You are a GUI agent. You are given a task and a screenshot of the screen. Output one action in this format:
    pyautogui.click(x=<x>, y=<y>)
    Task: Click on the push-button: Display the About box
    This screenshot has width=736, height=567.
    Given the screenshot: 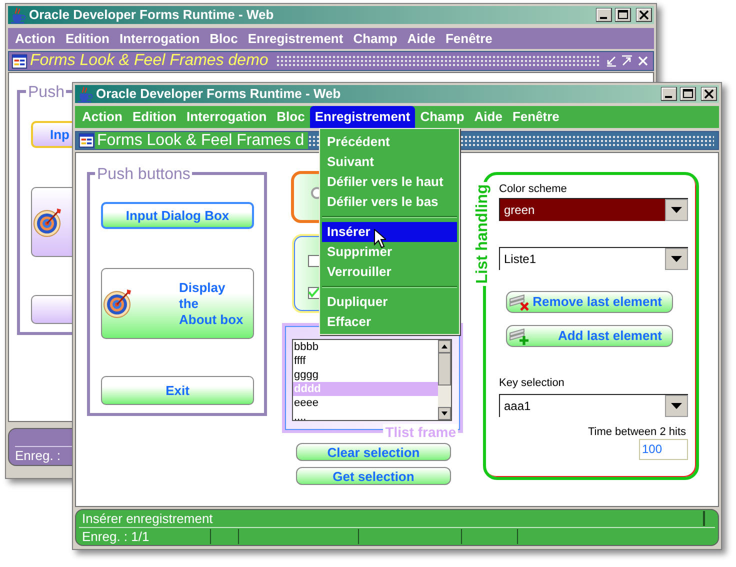 What is the action you would take?
    pyautogui.click(x=177, y=303)
    